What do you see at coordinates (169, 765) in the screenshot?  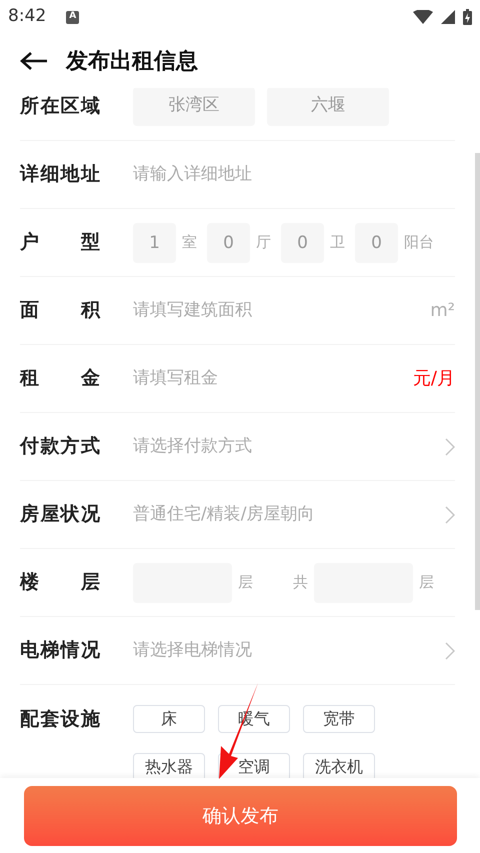 I see `facility-tag: 热水器` at bounding box center [169, 765].